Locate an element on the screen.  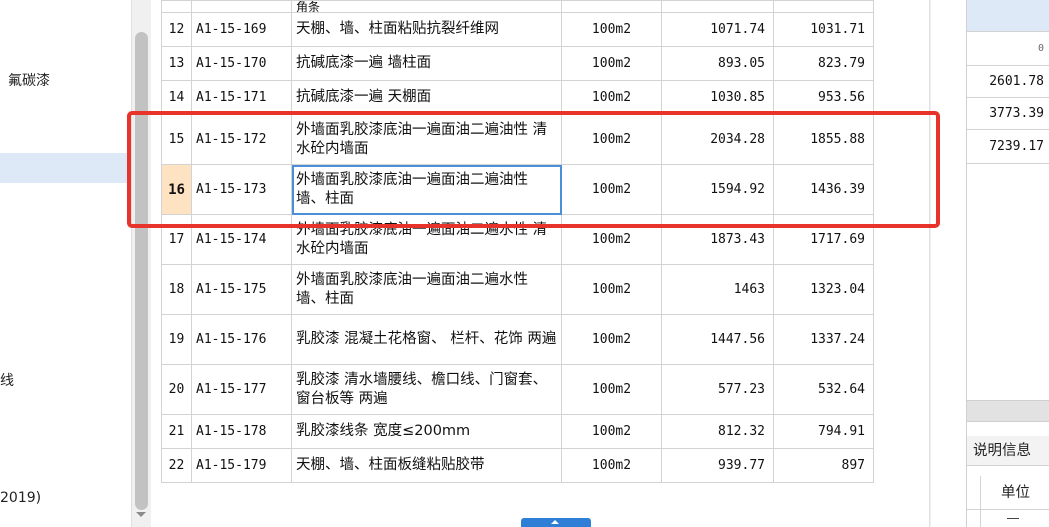
row-number: 18 is located at coordinates (176, 289).